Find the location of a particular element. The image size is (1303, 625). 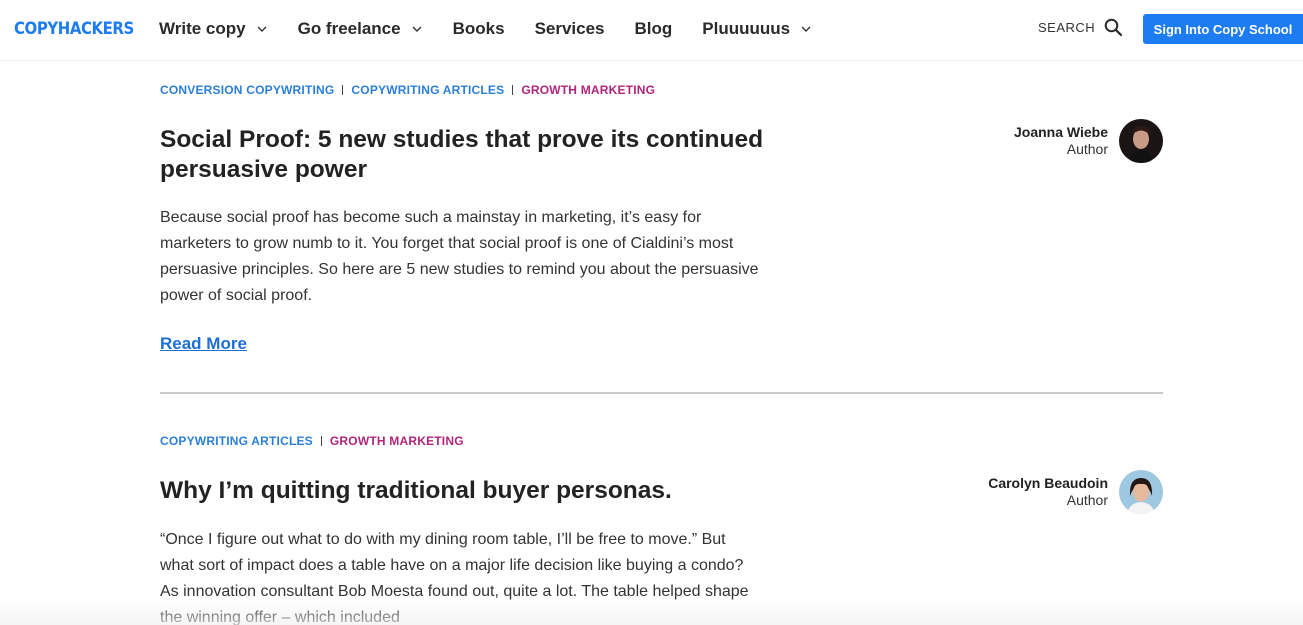

search-label: SEARCH is located at coordinates (1067, 27).